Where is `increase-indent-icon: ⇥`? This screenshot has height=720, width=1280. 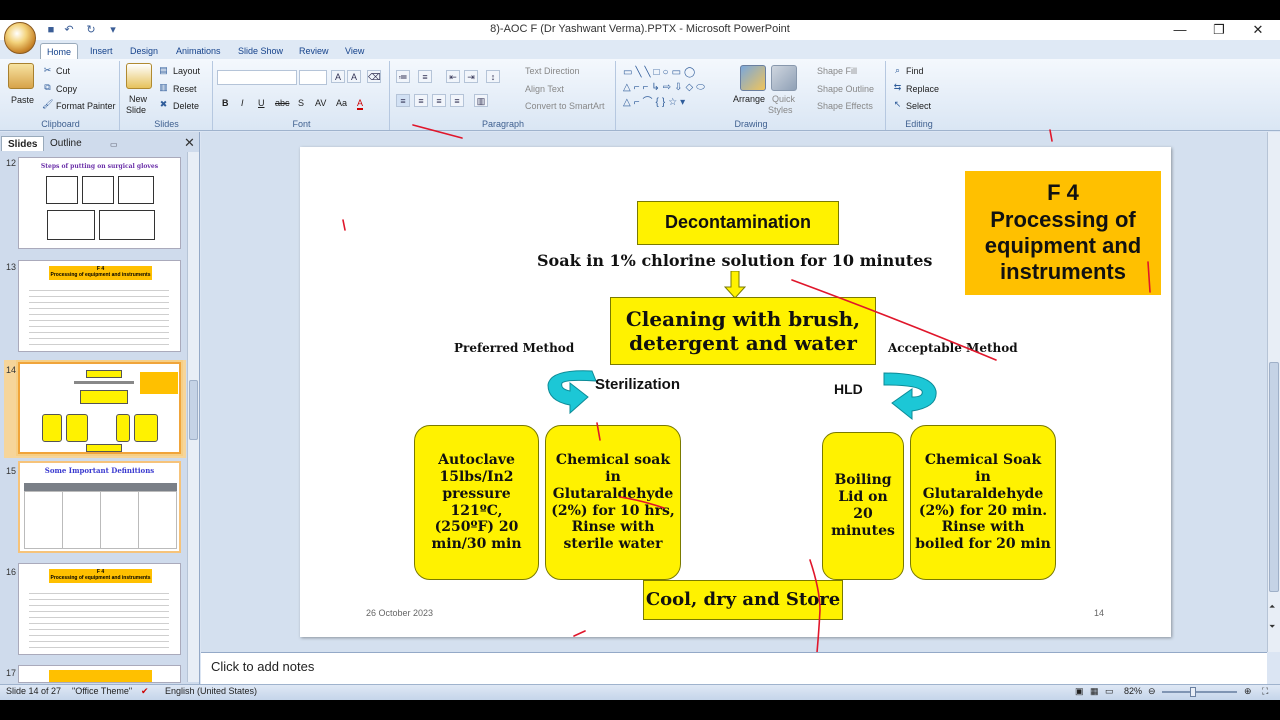
increase-indent-icon: ⇥ is located at coordinates (471, 76).